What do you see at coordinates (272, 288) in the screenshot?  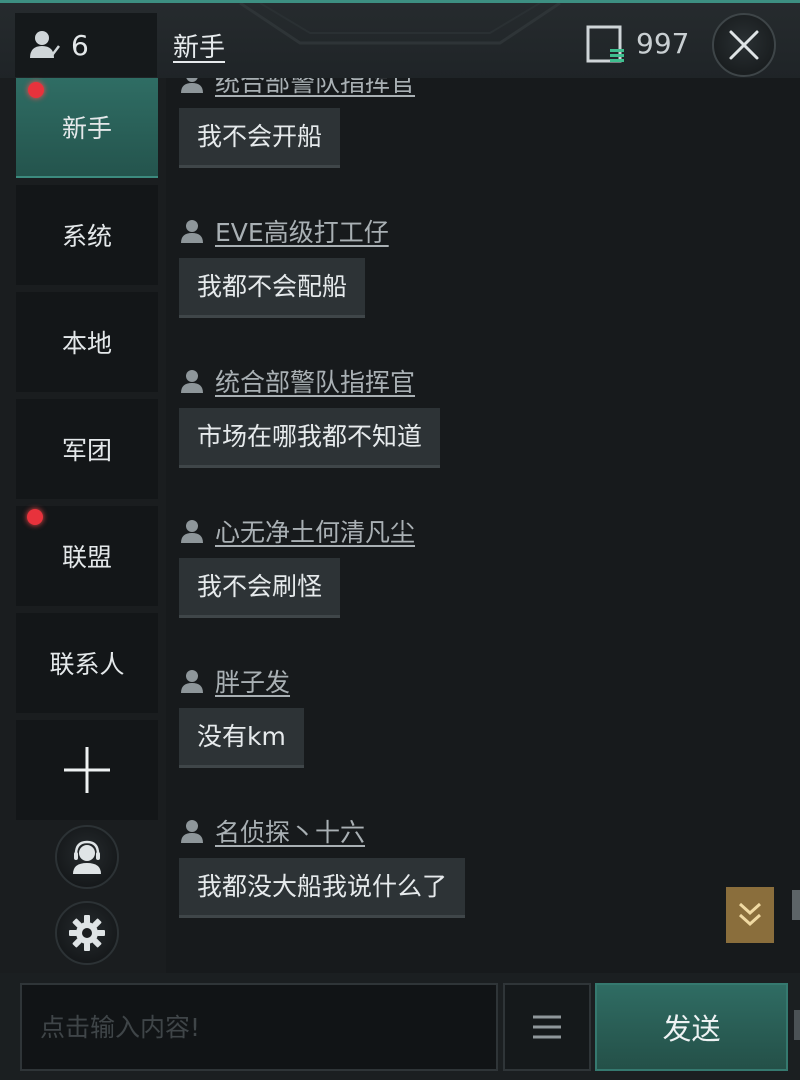 I see `message-bubble: 我都不会配船` at bounding box center [272, 288].